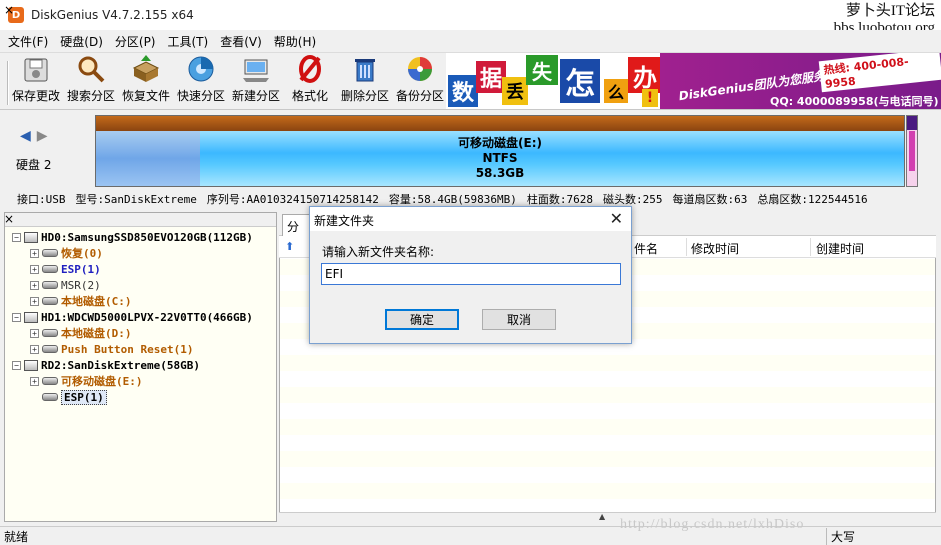 The height and width of the screenshot is (545, 941). What do you see at coordinates (120, 365) in the screenshot?
I see `tree-node-label: RD2:SanDiskExtreme(58GB)` at bounding box center [120, 365].